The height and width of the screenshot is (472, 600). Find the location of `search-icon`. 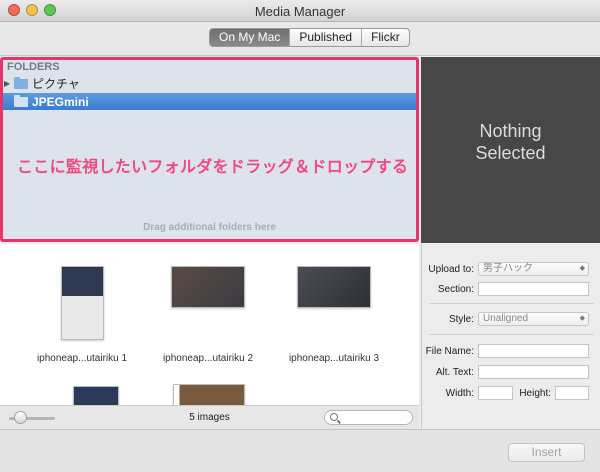

search-icon is located at coordinates (334, 417).